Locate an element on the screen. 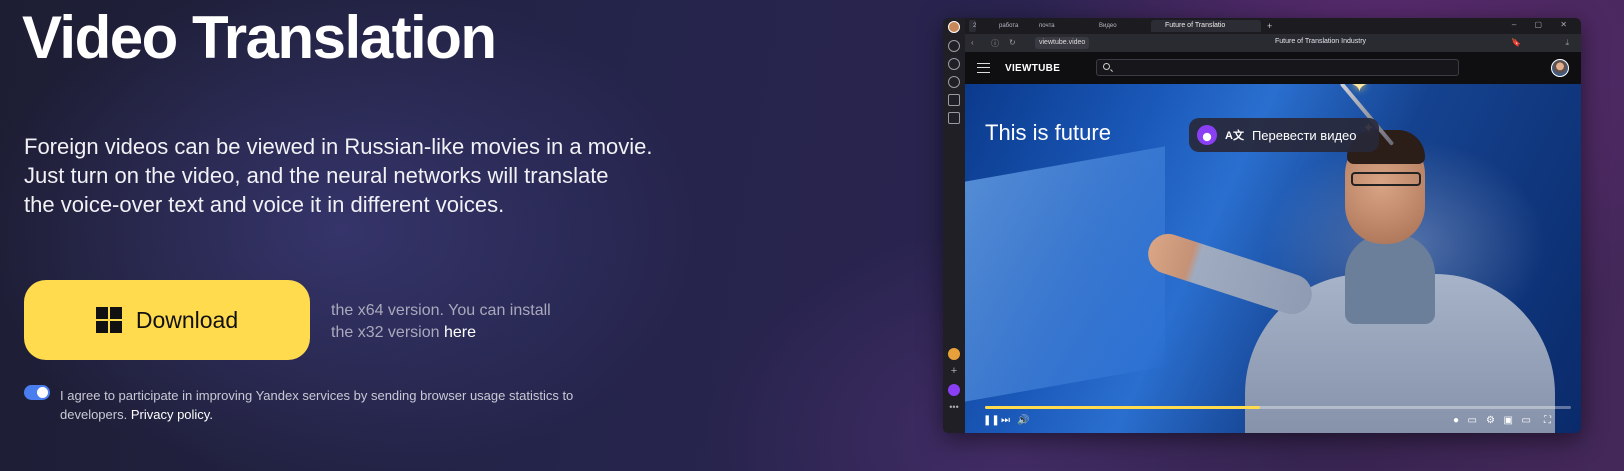 The image size is (1624, 471). next-icon: ⏭ is located at coordinates (1005, 421).